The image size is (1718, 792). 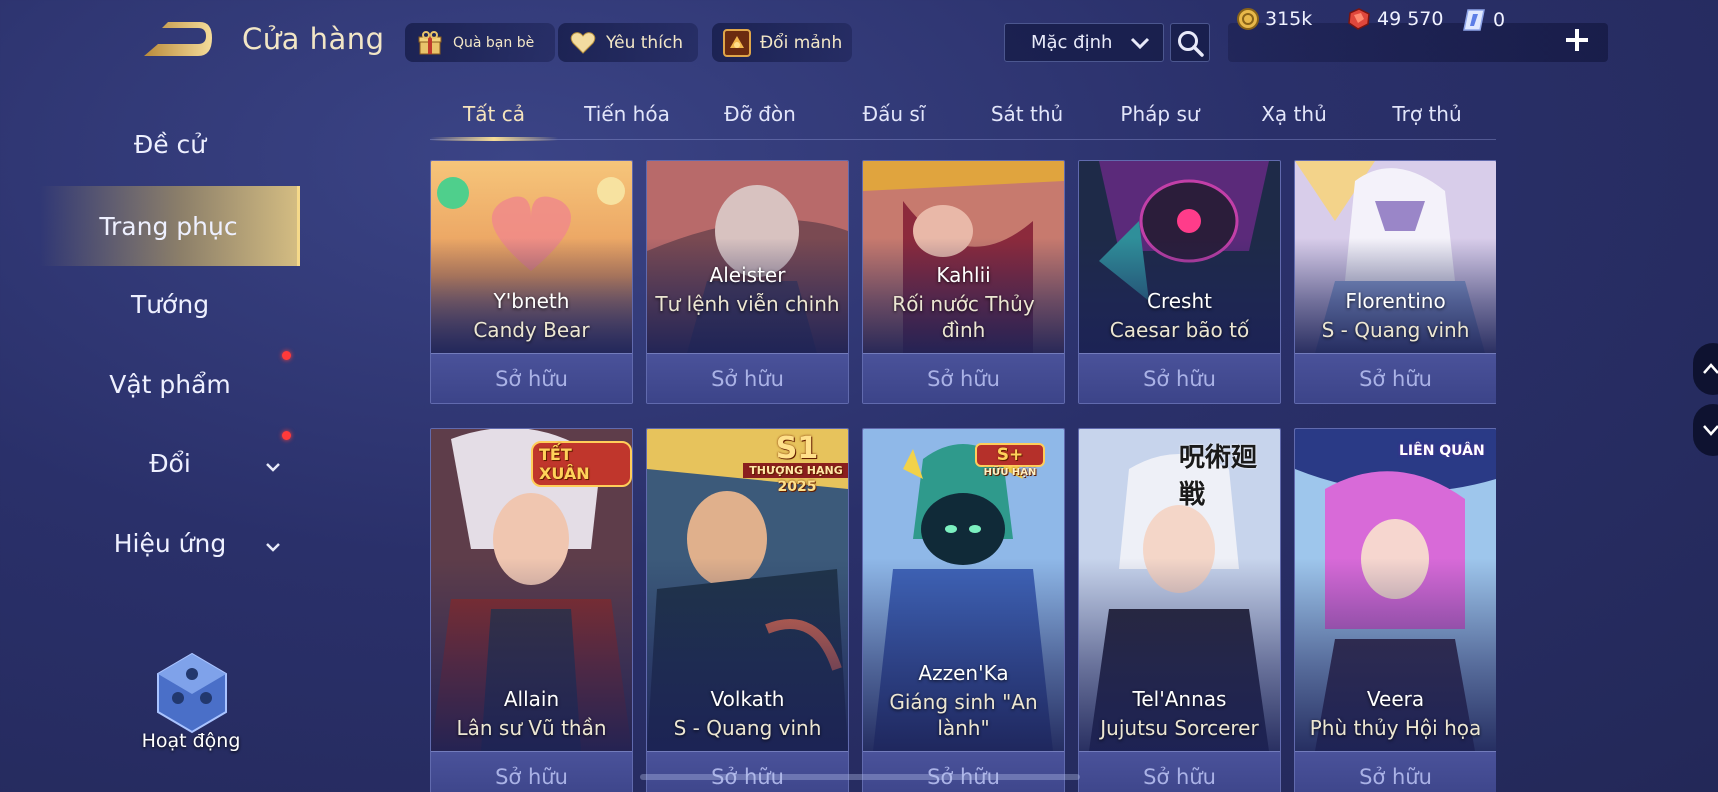 What do you see at coordinates (747, 275) in the screenshot?
I see `hero-name: Aleister` at bounding box center [747, 275].